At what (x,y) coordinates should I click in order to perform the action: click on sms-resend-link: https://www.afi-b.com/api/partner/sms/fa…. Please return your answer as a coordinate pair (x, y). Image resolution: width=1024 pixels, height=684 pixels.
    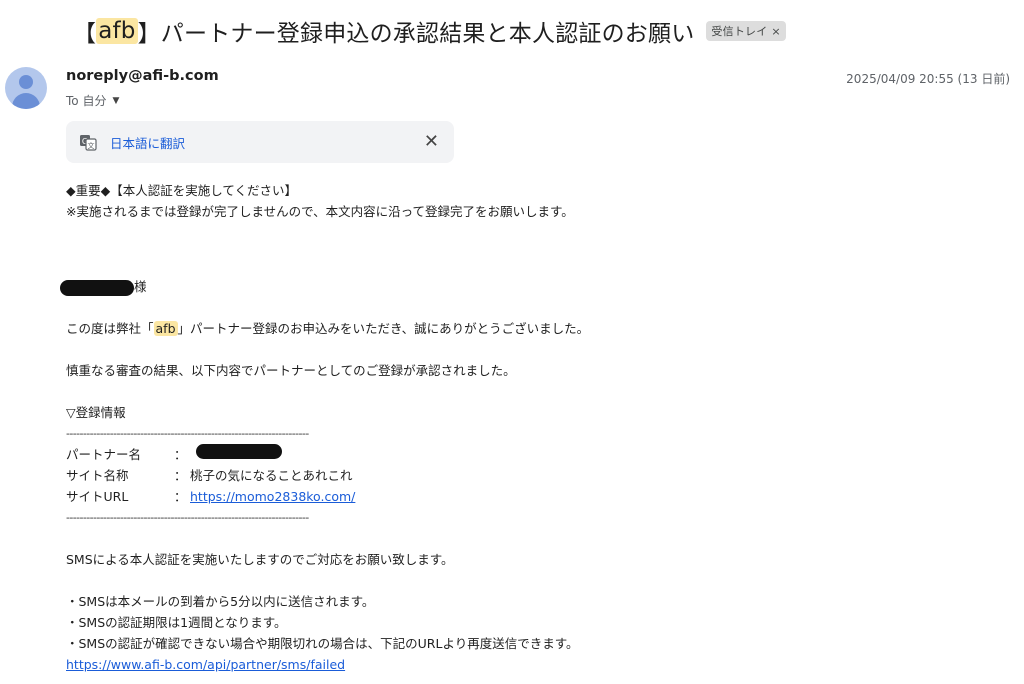
    Looking at the image, I should click on (205, 664).